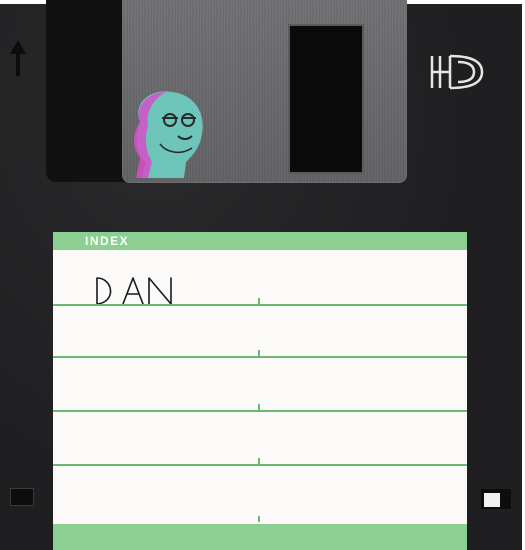 The image size is (525, 550). What do you see at coordinates (326, 99) in the screenshot?
I see `shutter-window` at bounding box center [326, 99].